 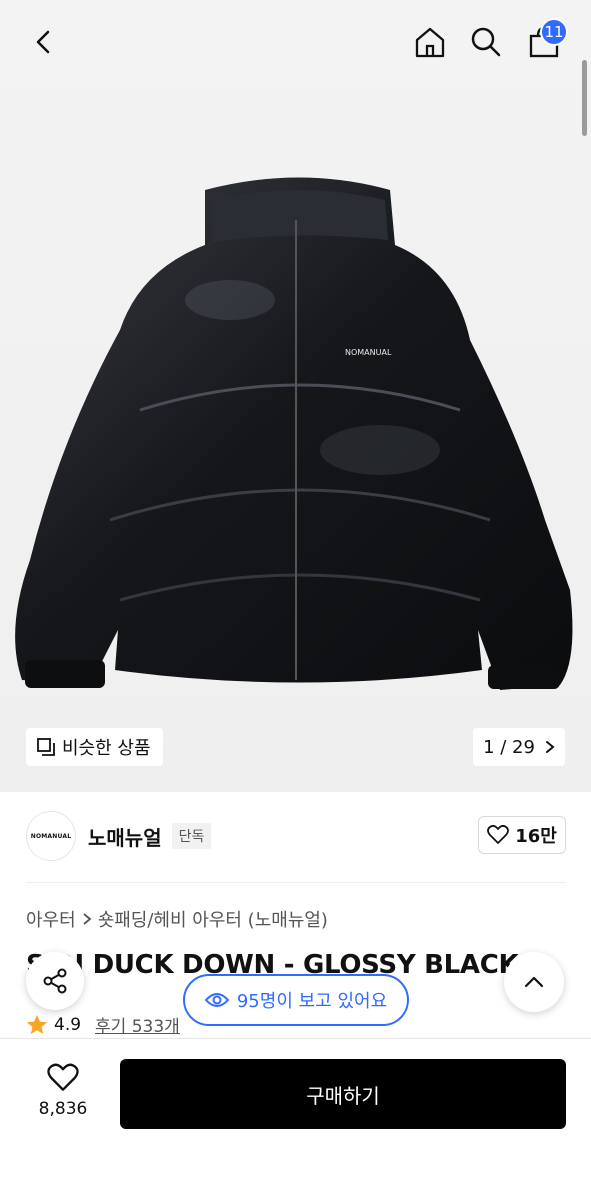 I want to click on chevron-up-icon, so click(x=534, y=982).